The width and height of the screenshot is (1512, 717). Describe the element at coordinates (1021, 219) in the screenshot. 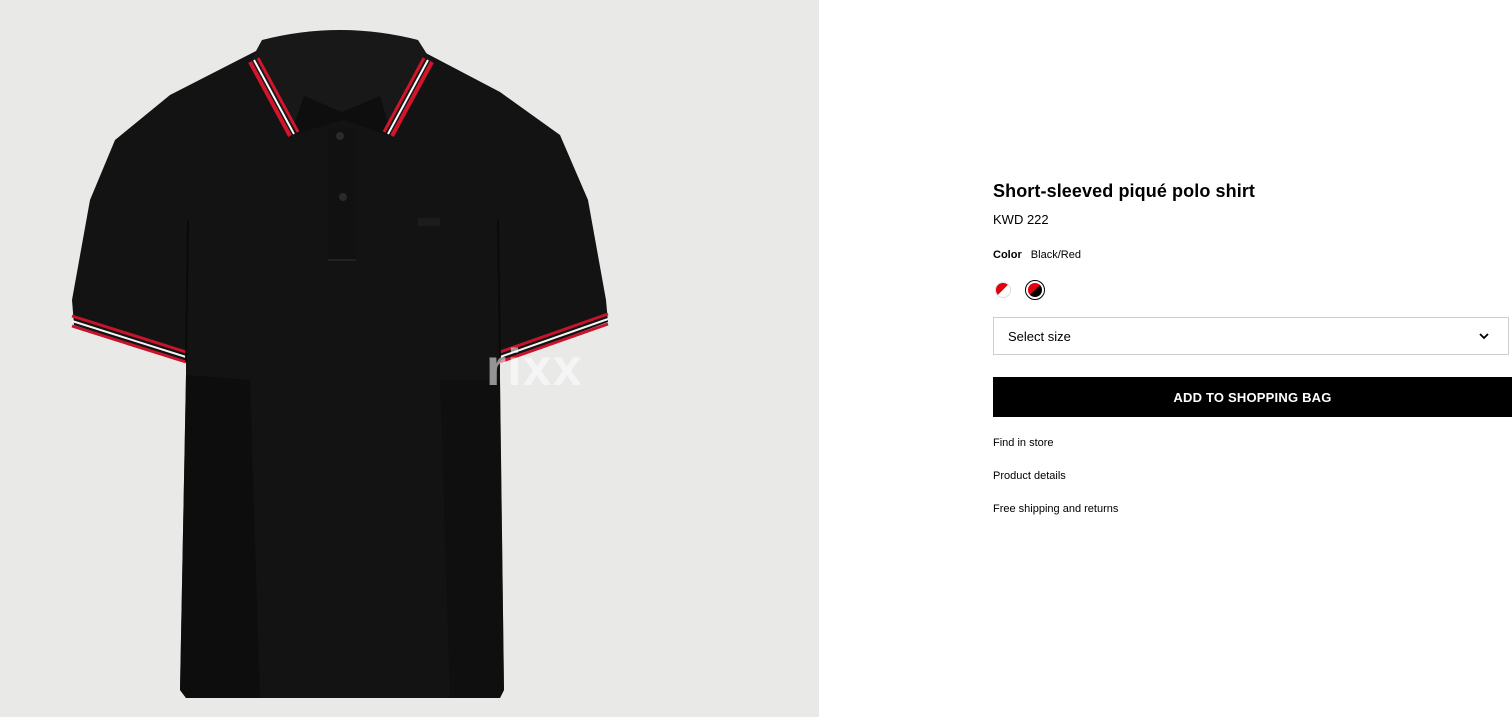

I see `product-price: KWD 222` at that location.